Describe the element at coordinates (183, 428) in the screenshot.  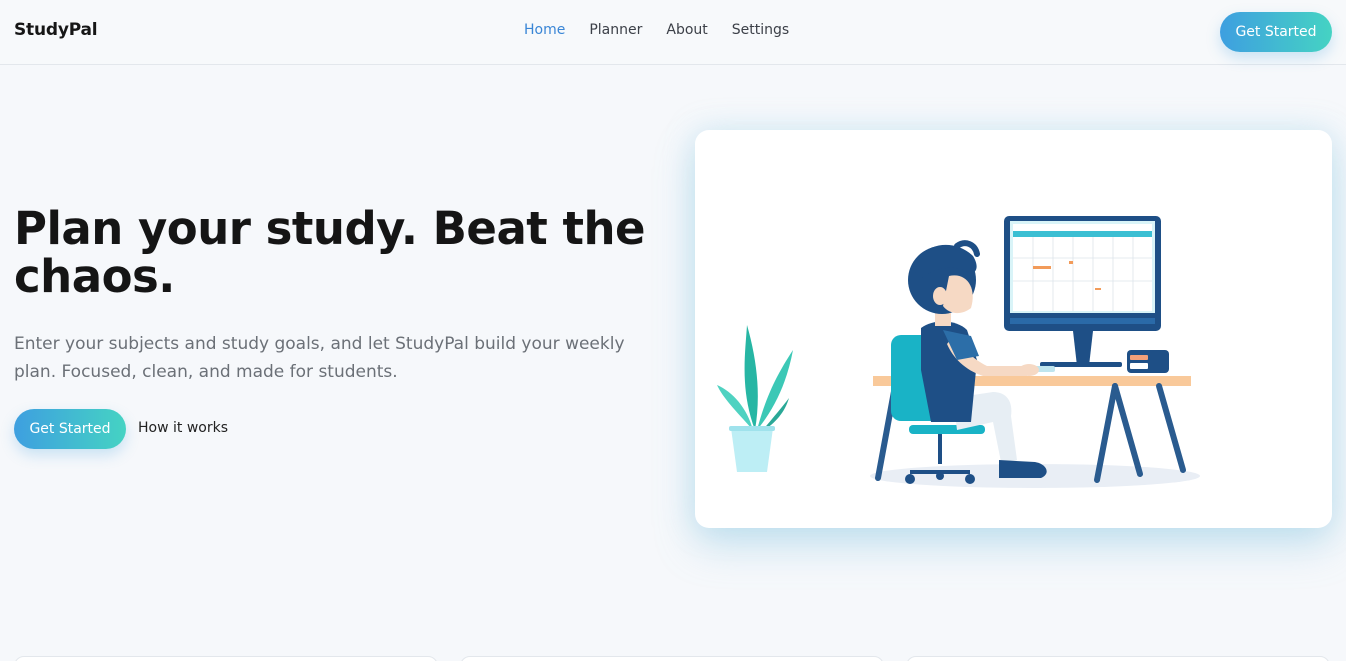
I see `how-it-works-link: How it works` at that location.